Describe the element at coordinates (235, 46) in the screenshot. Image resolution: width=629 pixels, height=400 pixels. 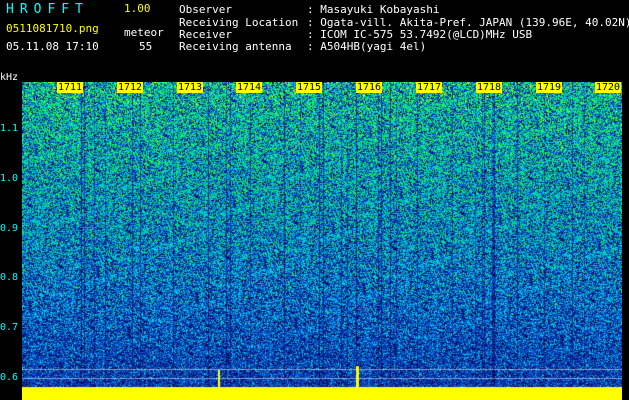
I see `antenna-label: Receiving antenna` at that location.